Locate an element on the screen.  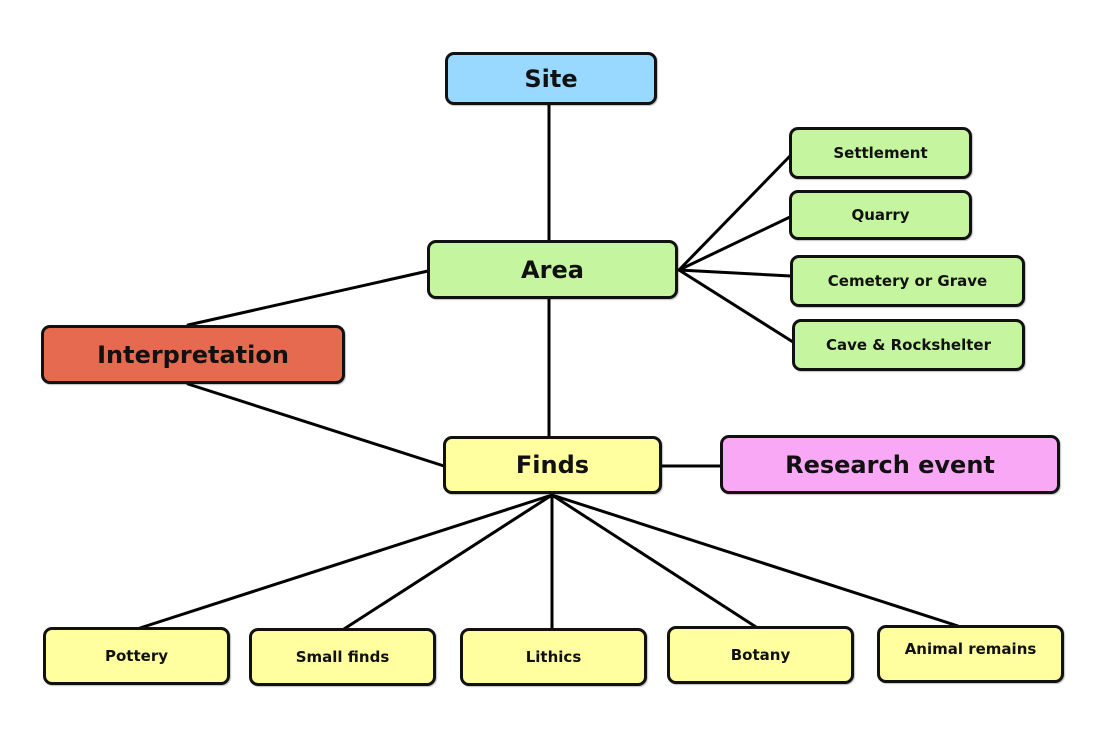
node-botany-label: Botany is located at coordinates (760, 655).